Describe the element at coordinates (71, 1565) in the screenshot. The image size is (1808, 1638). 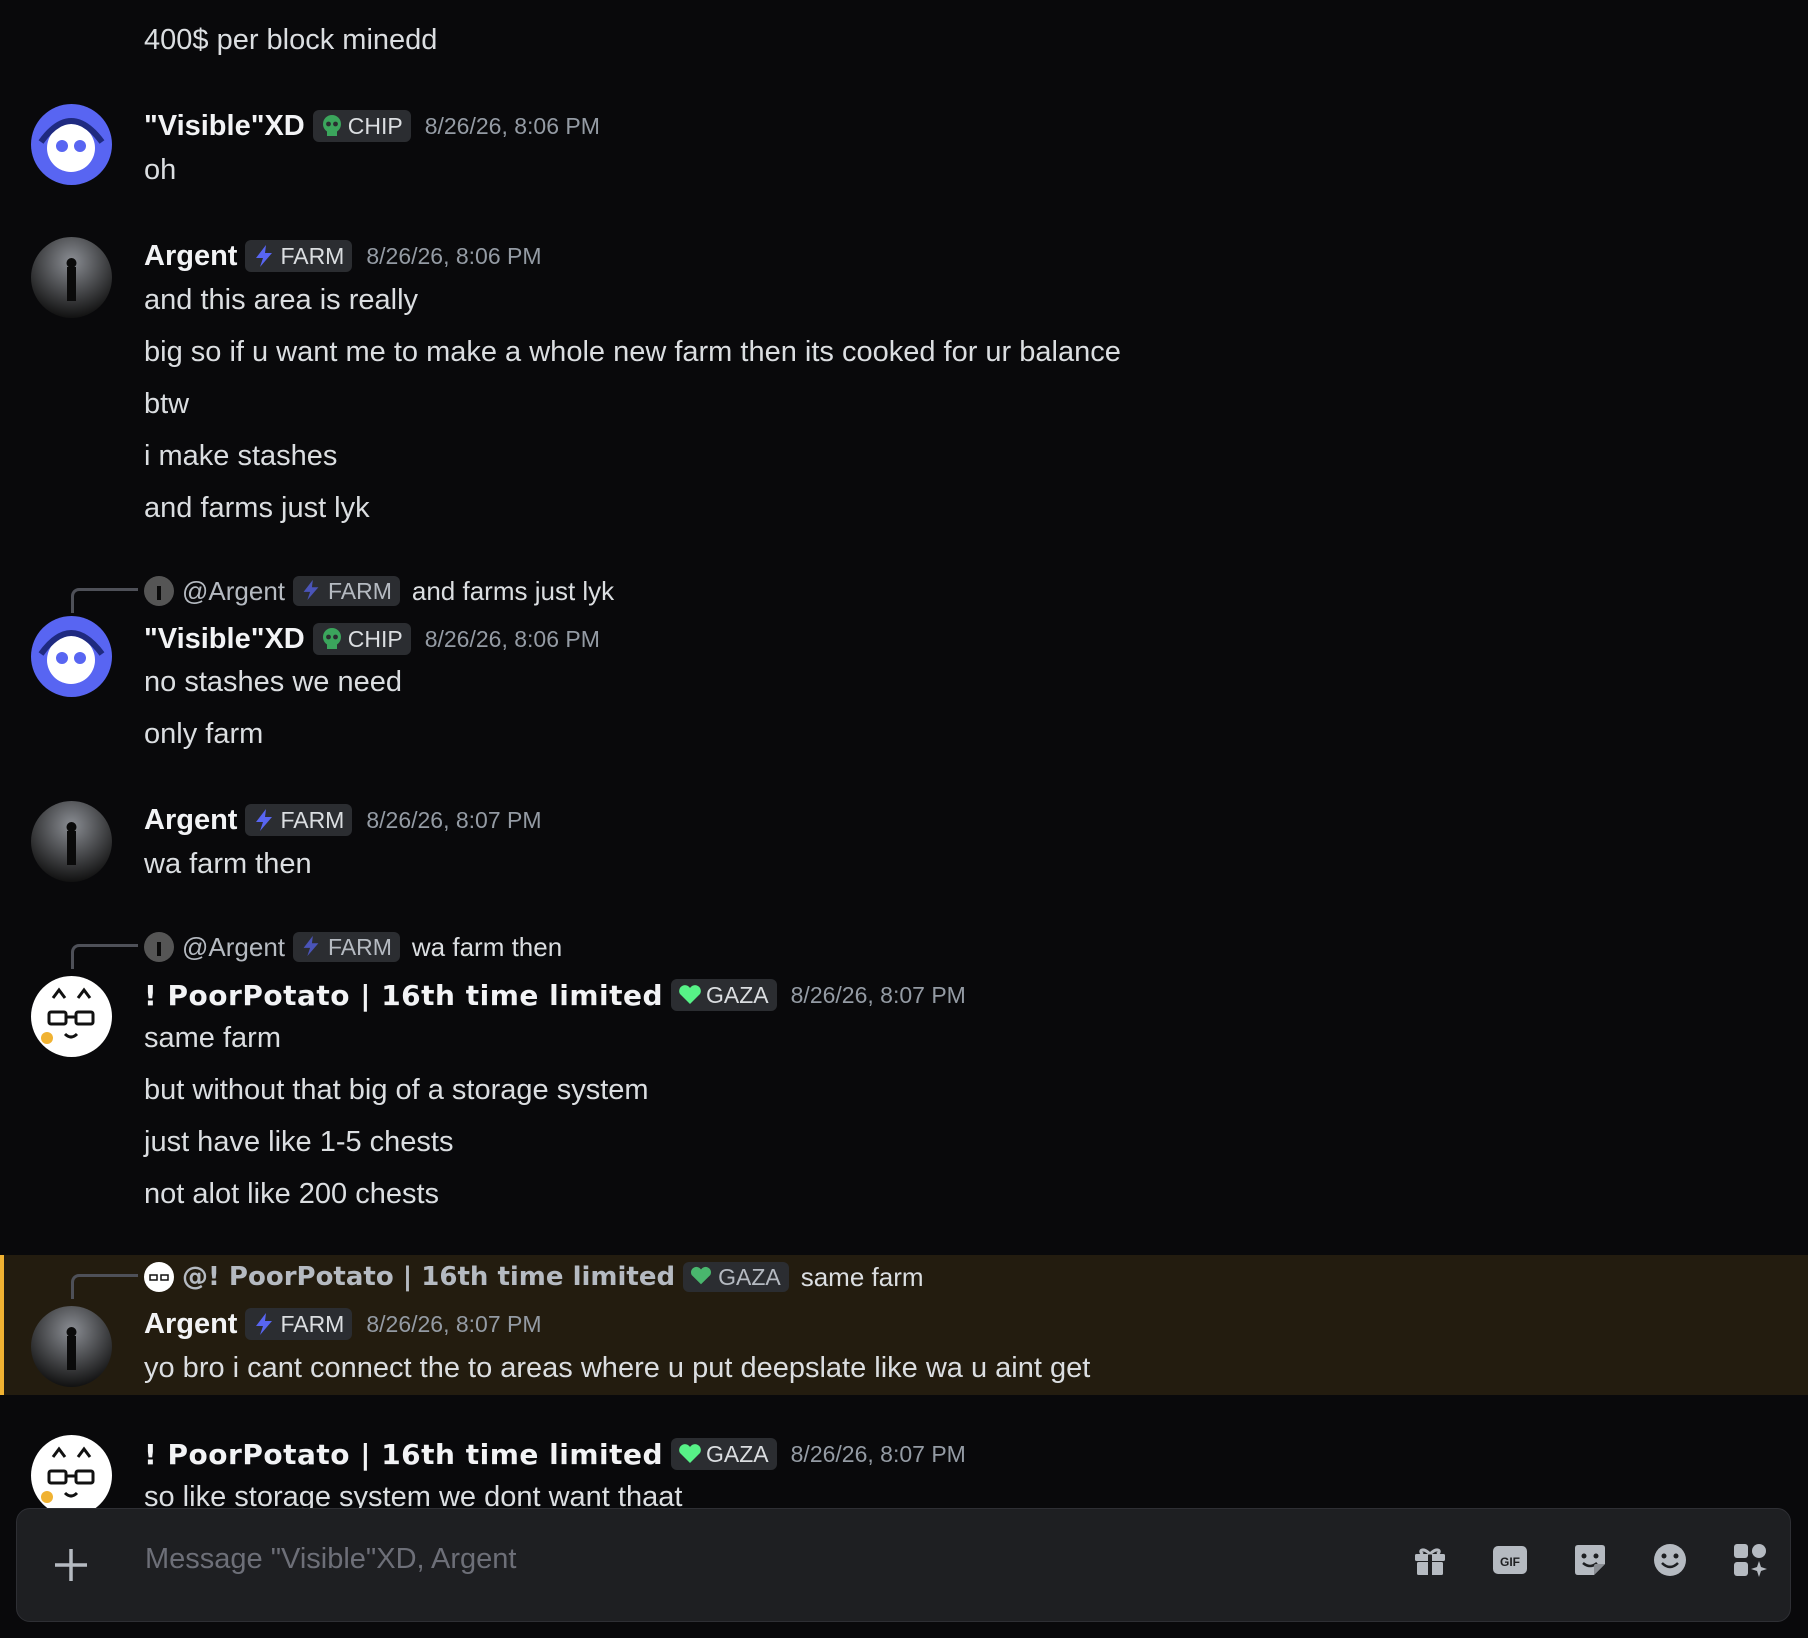
I see `plus-icon` at that location.